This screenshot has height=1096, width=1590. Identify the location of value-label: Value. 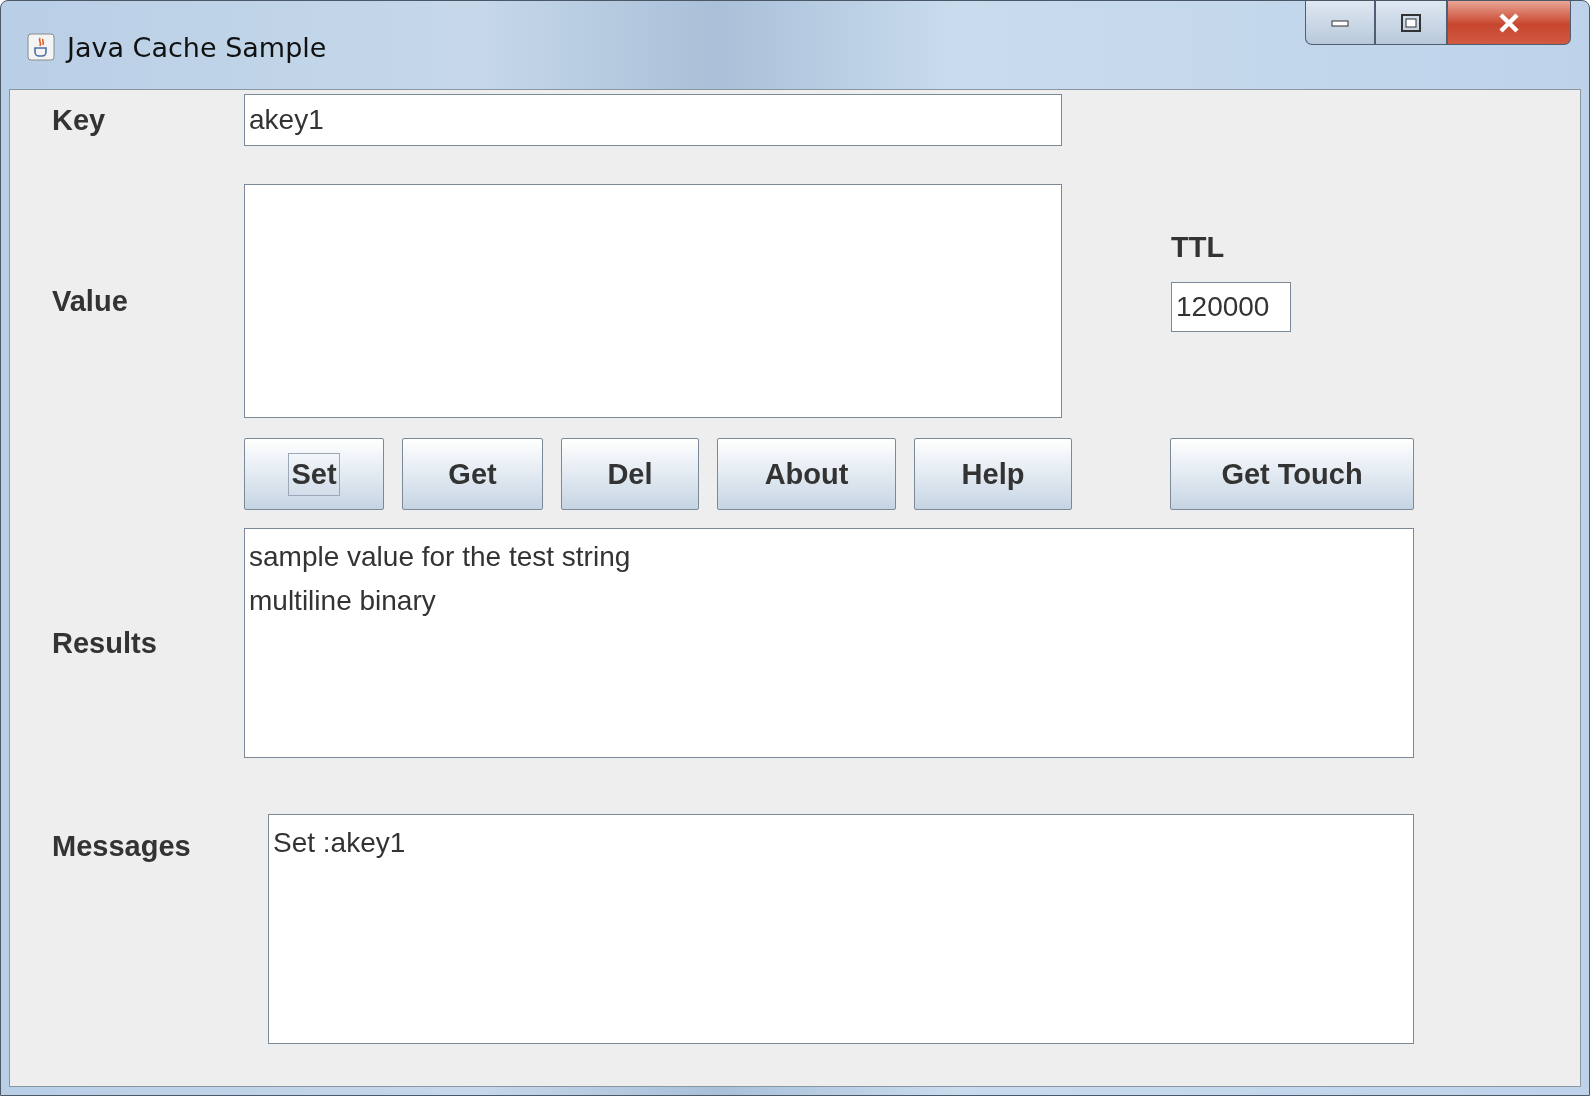
(90, 301).